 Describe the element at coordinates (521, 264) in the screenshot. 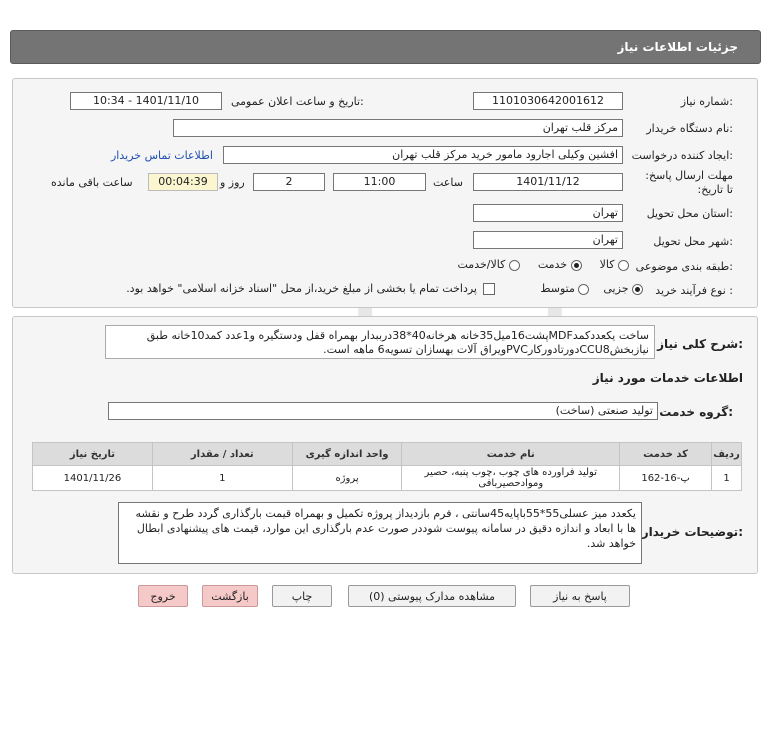

I see `category-radio-group: کالا خدمت کالا/خدمت` at that location.